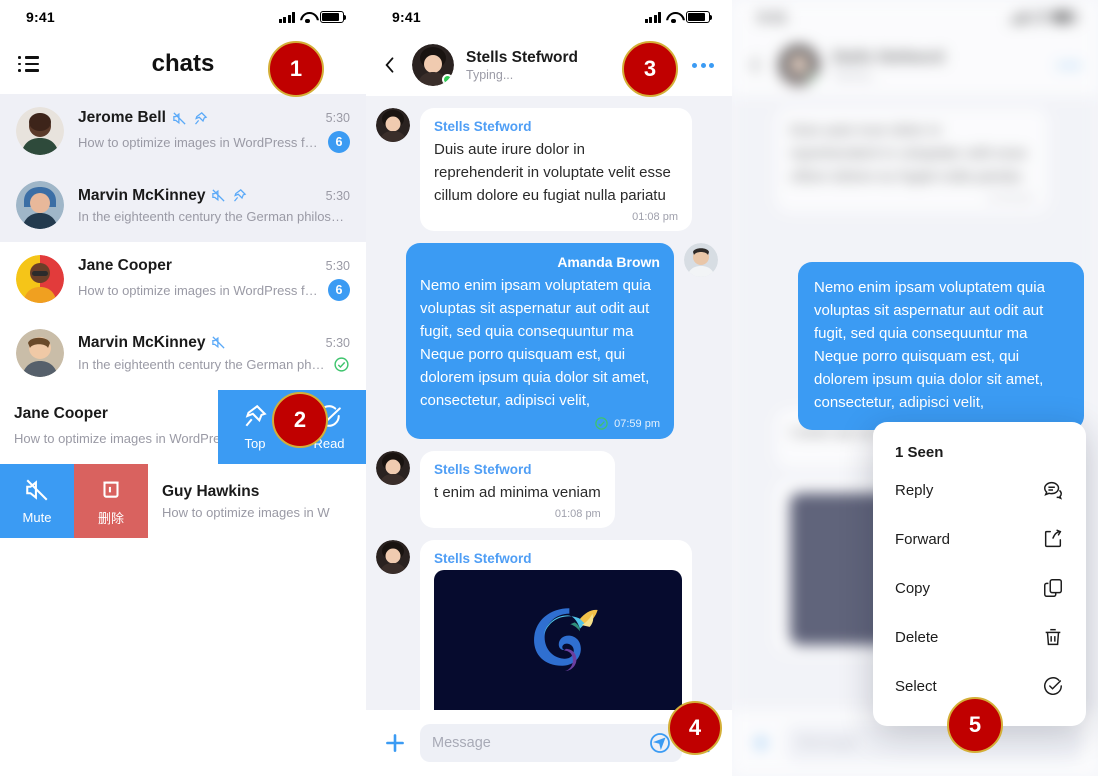 This screenshot has width=1098, height=776. I want to click on context-menu-label: Select, so click(916, 686).